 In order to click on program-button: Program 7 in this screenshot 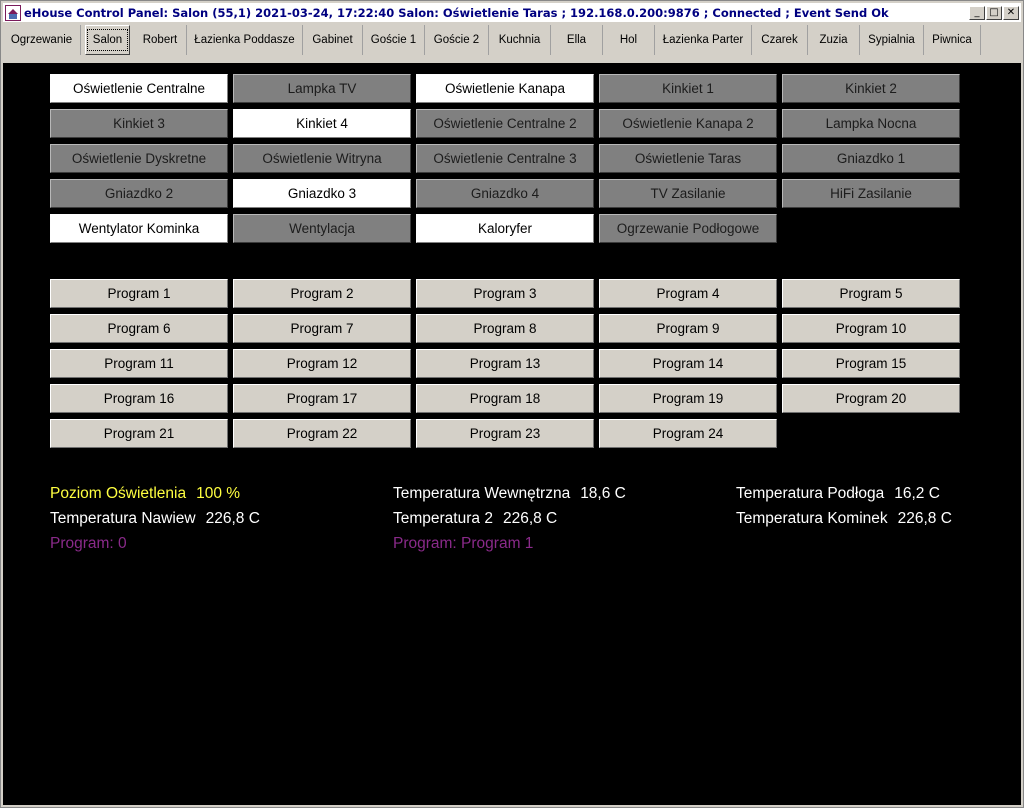, I will do `click(322, 328)`.